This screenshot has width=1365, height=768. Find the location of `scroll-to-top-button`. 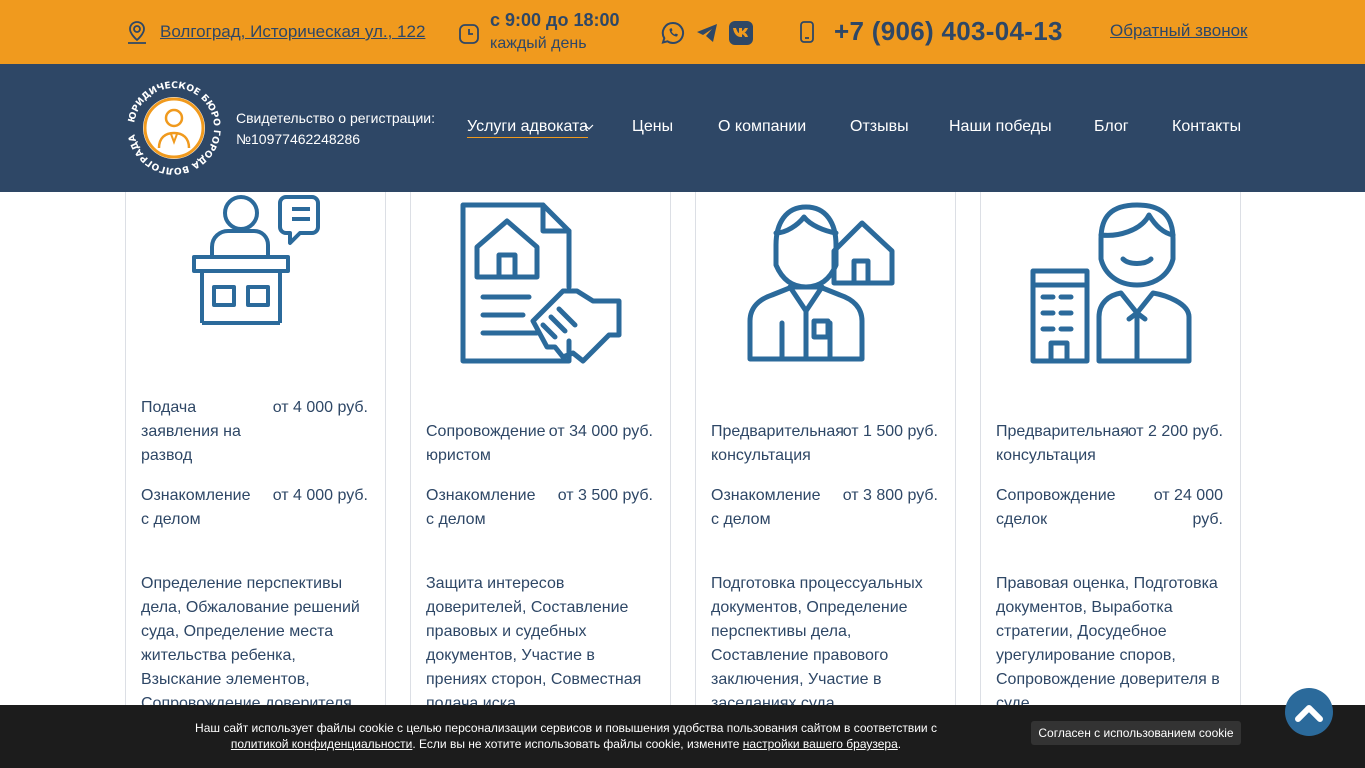

scroll-to-top-button is located at coordinates (1309, 712).